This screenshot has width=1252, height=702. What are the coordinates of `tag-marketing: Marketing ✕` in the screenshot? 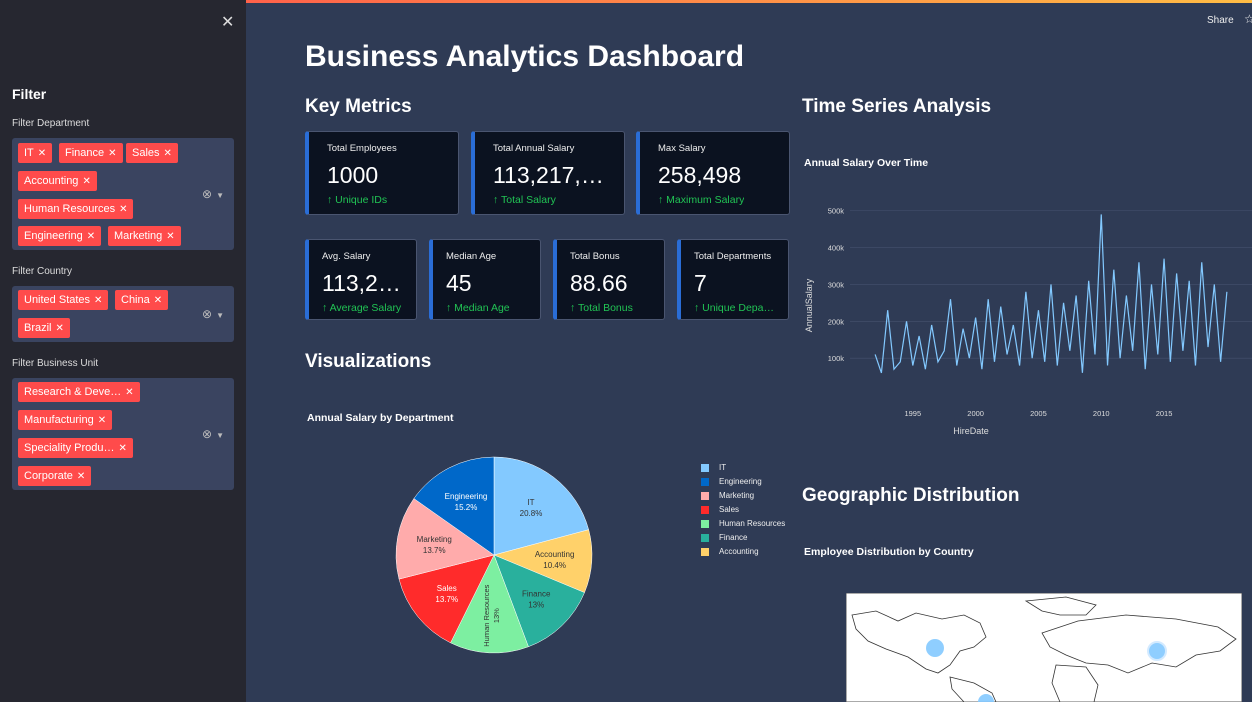 It's located at (144, 236).